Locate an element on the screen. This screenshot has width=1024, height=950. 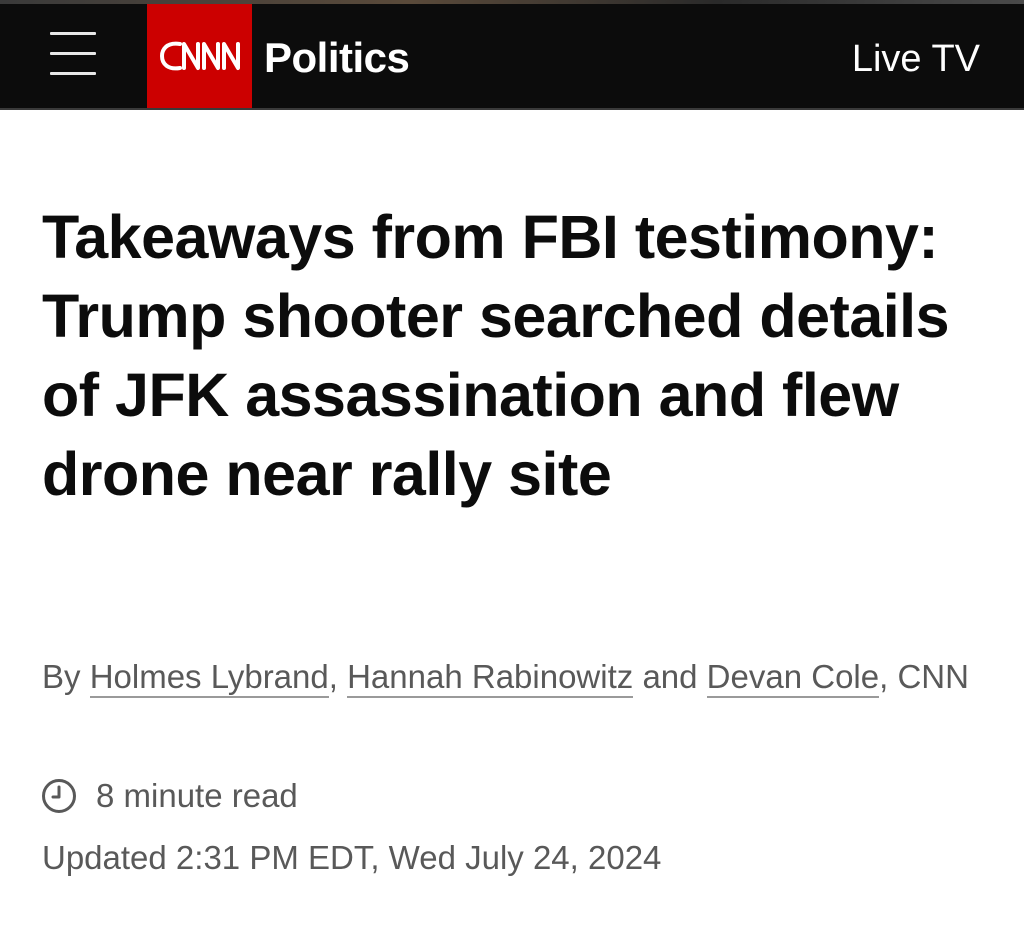
cnn-logo-icon is located at coordinates (199, 56).